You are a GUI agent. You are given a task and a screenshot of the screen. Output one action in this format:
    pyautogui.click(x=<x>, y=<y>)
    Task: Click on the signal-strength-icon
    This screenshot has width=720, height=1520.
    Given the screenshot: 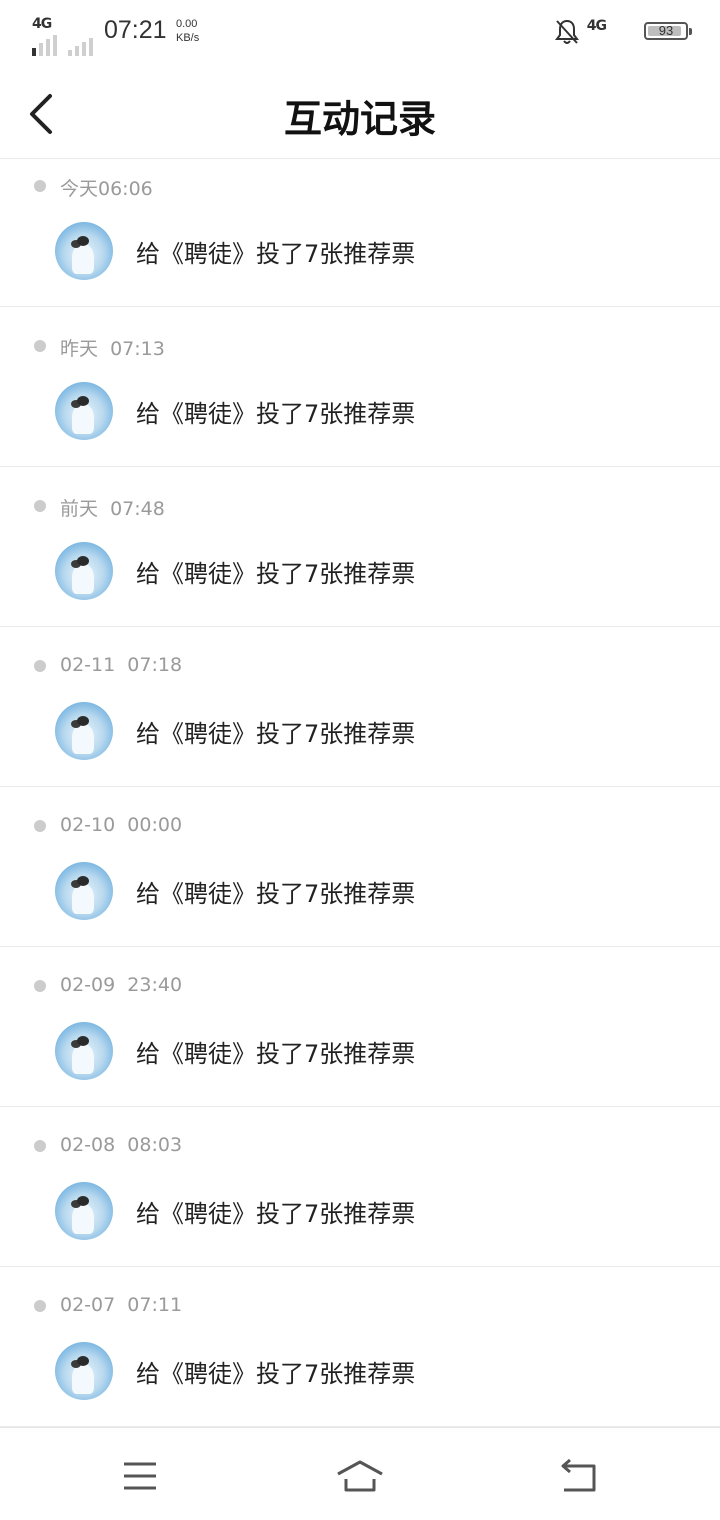 What is the action you would take?
    pyautogui.click(x=62, y=45)
    